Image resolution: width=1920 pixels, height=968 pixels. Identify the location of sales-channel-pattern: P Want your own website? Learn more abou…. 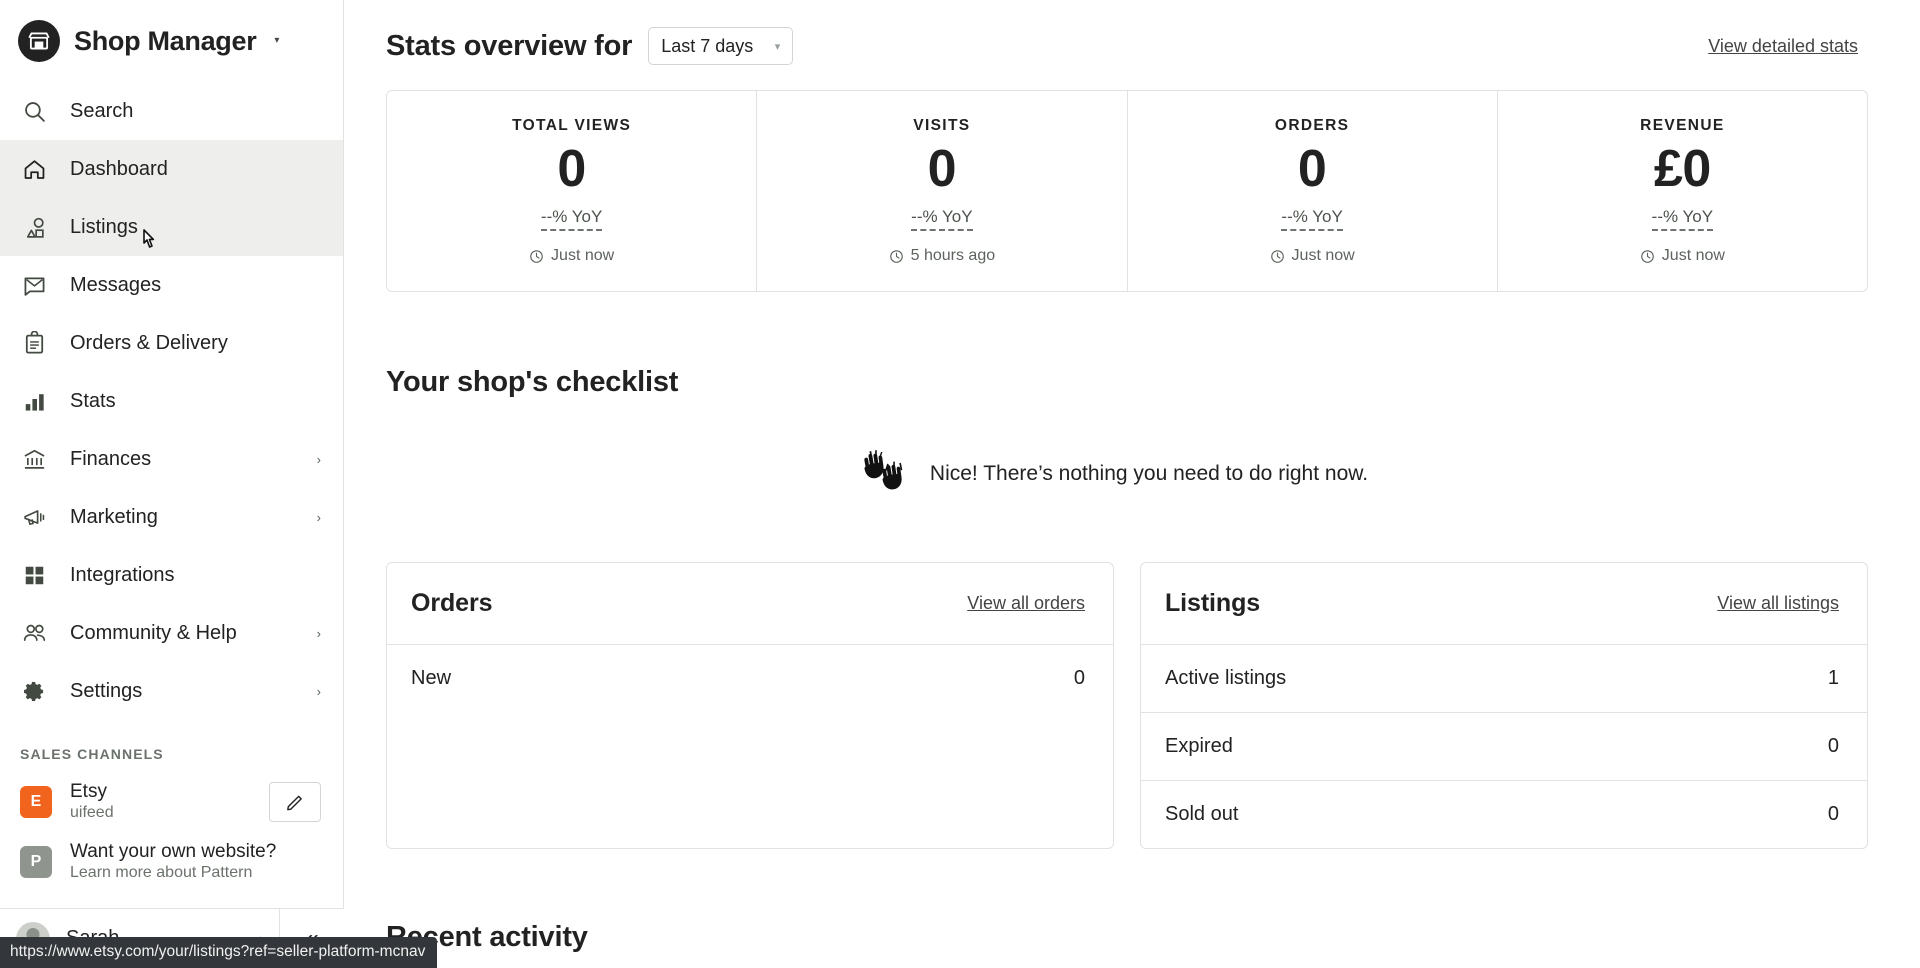
(171, 862).